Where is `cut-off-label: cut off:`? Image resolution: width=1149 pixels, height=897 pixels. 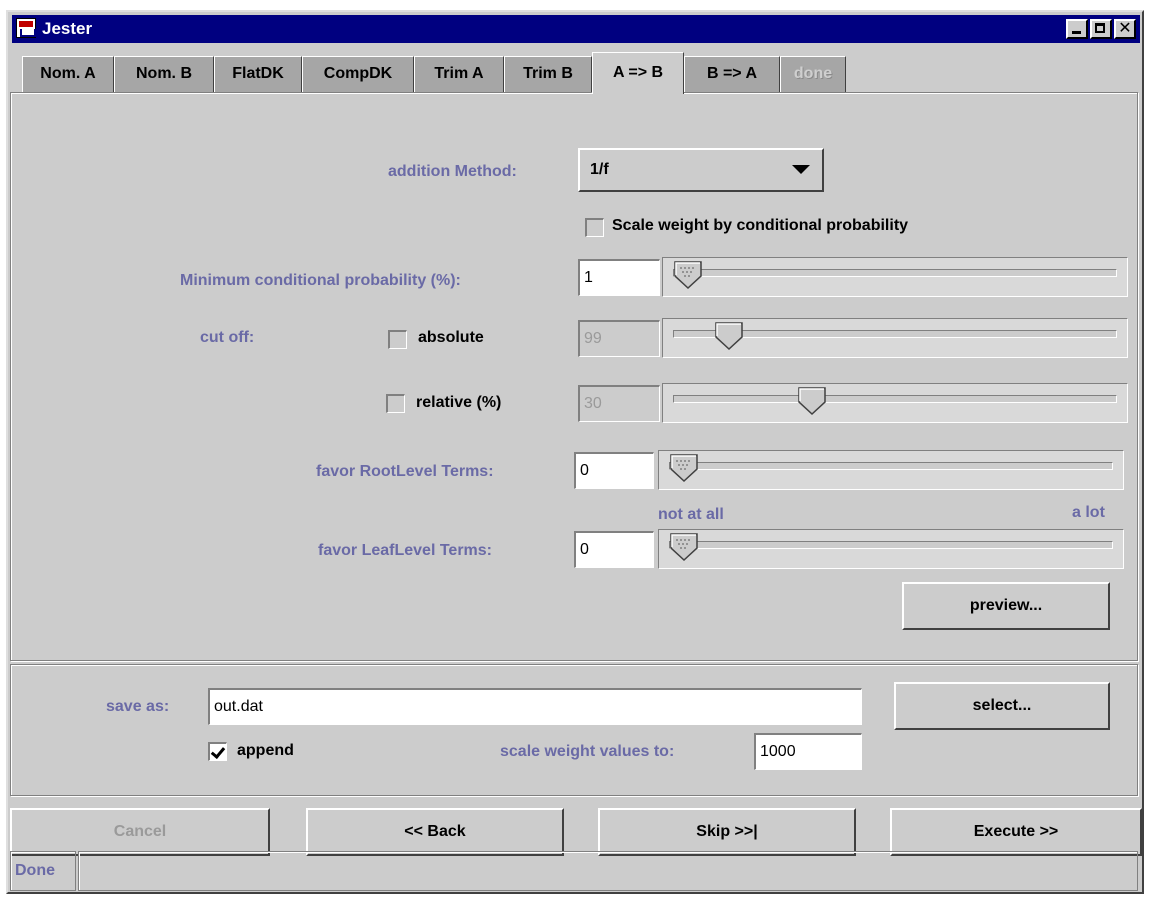
cut-off-label: cut off: is located at coordinates (227, 337).